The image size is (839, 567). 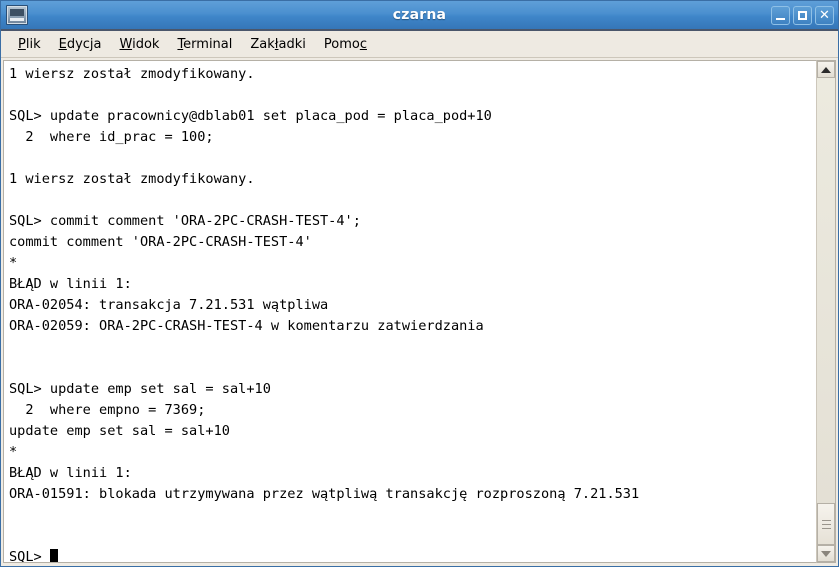 I want to click on scrollbar-track-fill, so click(x=826, y=290).